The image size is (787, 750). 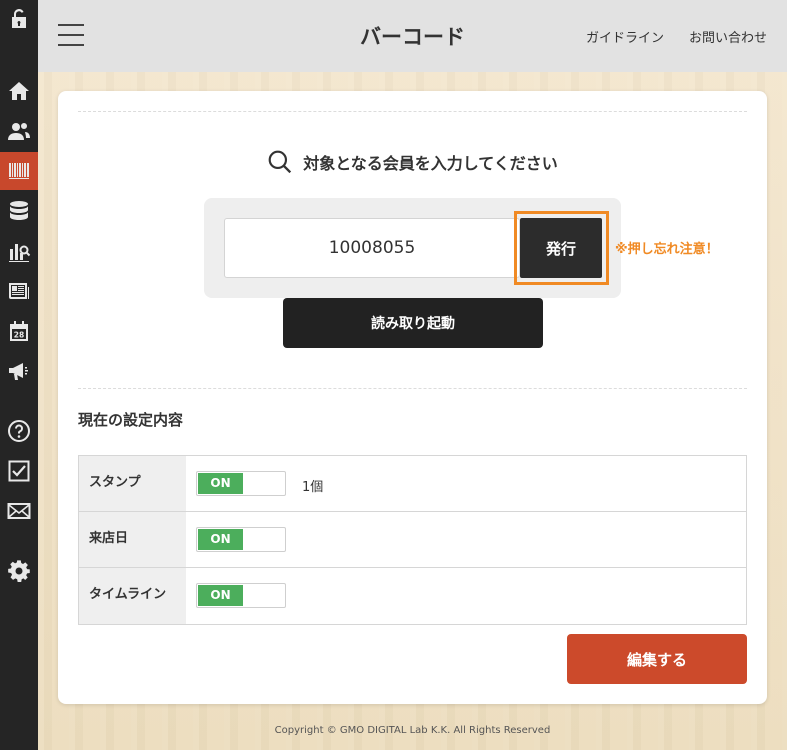 I want to click on visit-date-toggle: ON, so click(x=241, y=539).